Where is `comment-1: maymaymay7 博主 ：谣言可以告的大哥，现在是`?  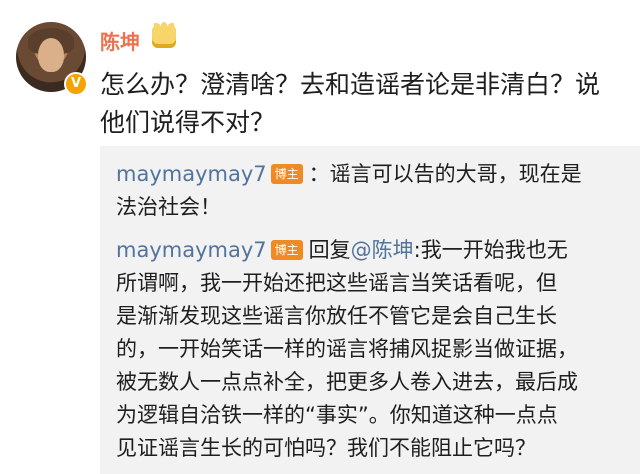 comment-1: maymaymay7 博主 ：谣言可以告的大哥，现在是 is located at coordinates (349, 174).